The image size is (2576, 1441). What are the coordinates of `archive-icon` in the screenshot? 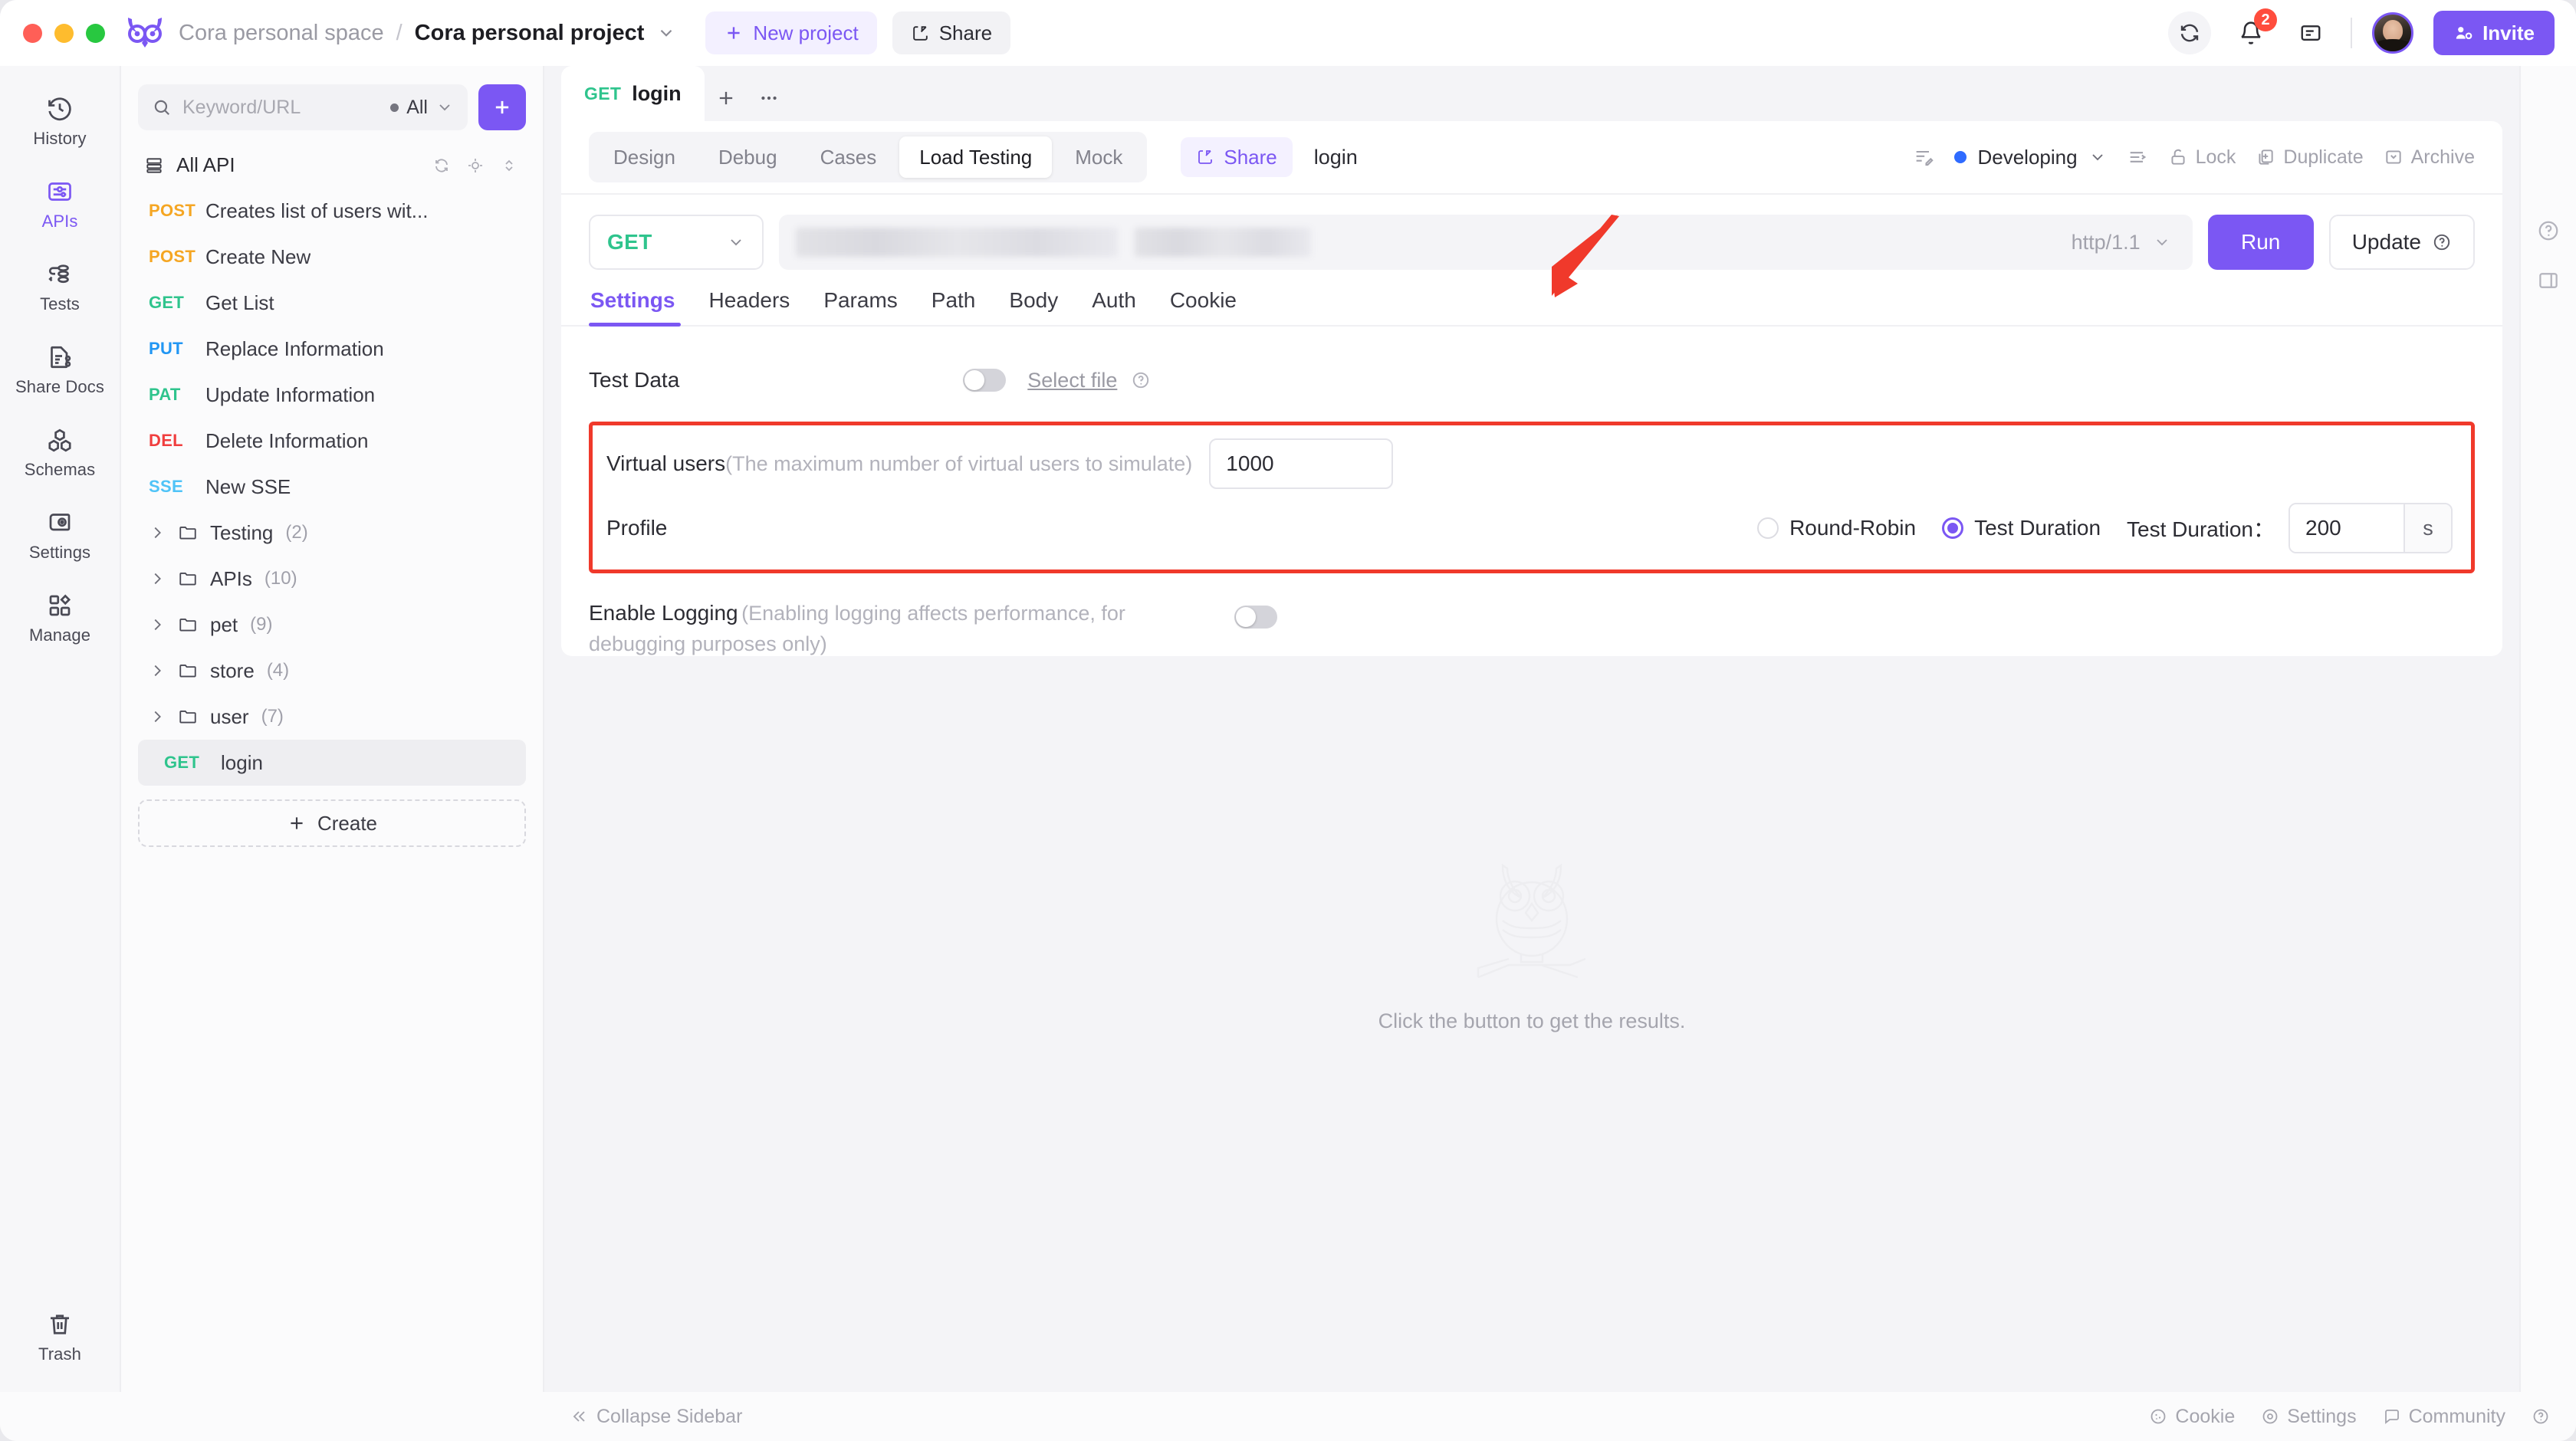 It's located at (2393, 157).